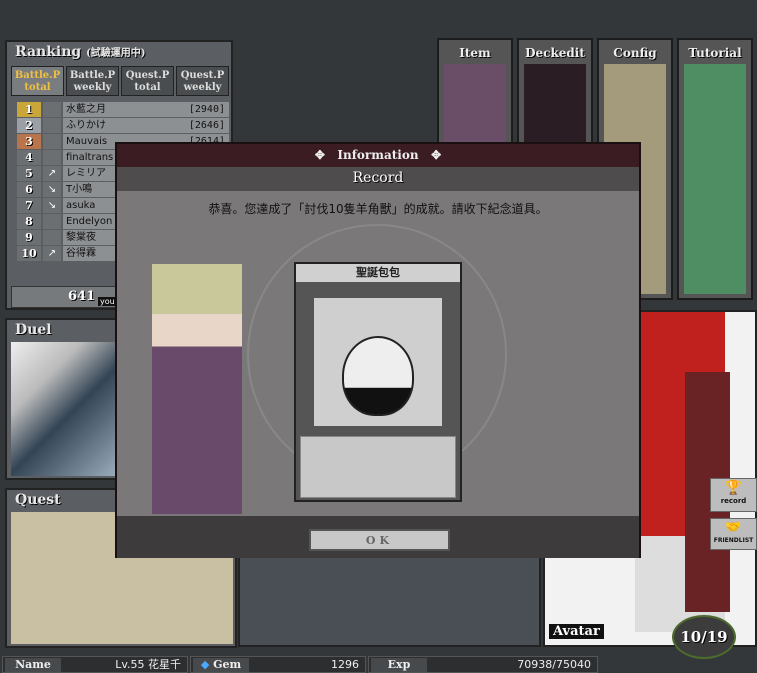 This screenshot has height=673, width=757. Describe the element at coordinates (475, 53) in the screenshot. I see `item-label: Item` at that location.